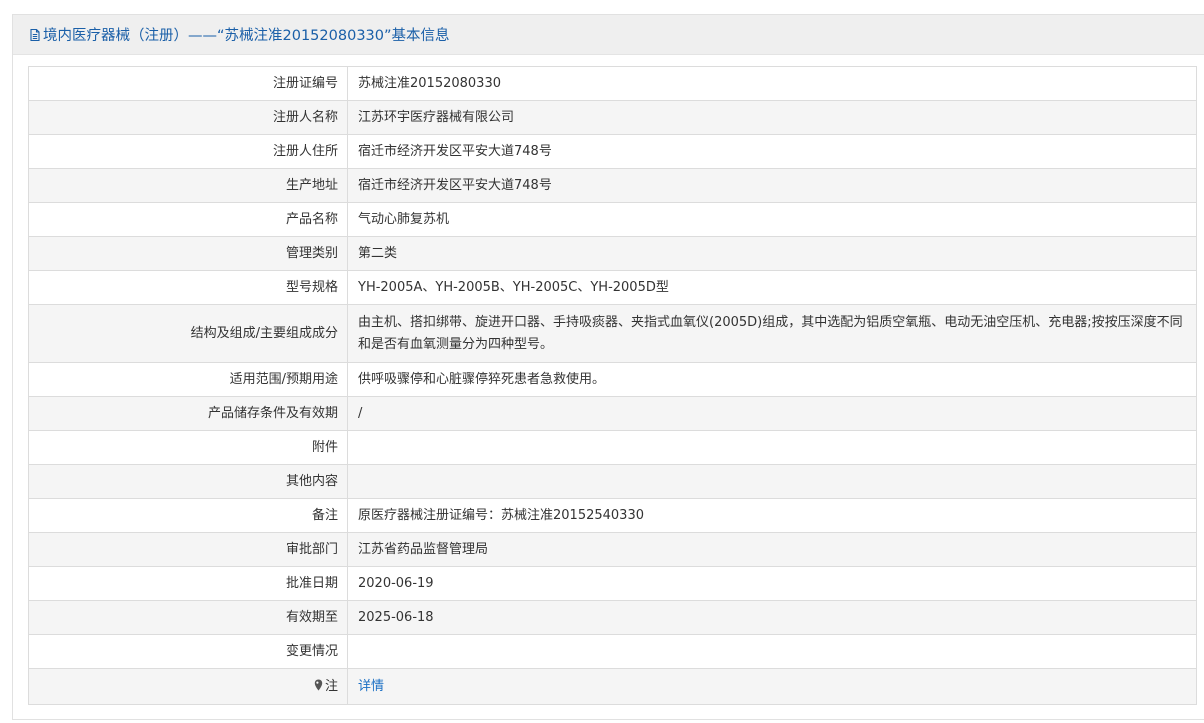  What do you see at coordinates (188, 617) in the screenshot?
I see `field-label: 有效期至` at bounding box center [188, 617].